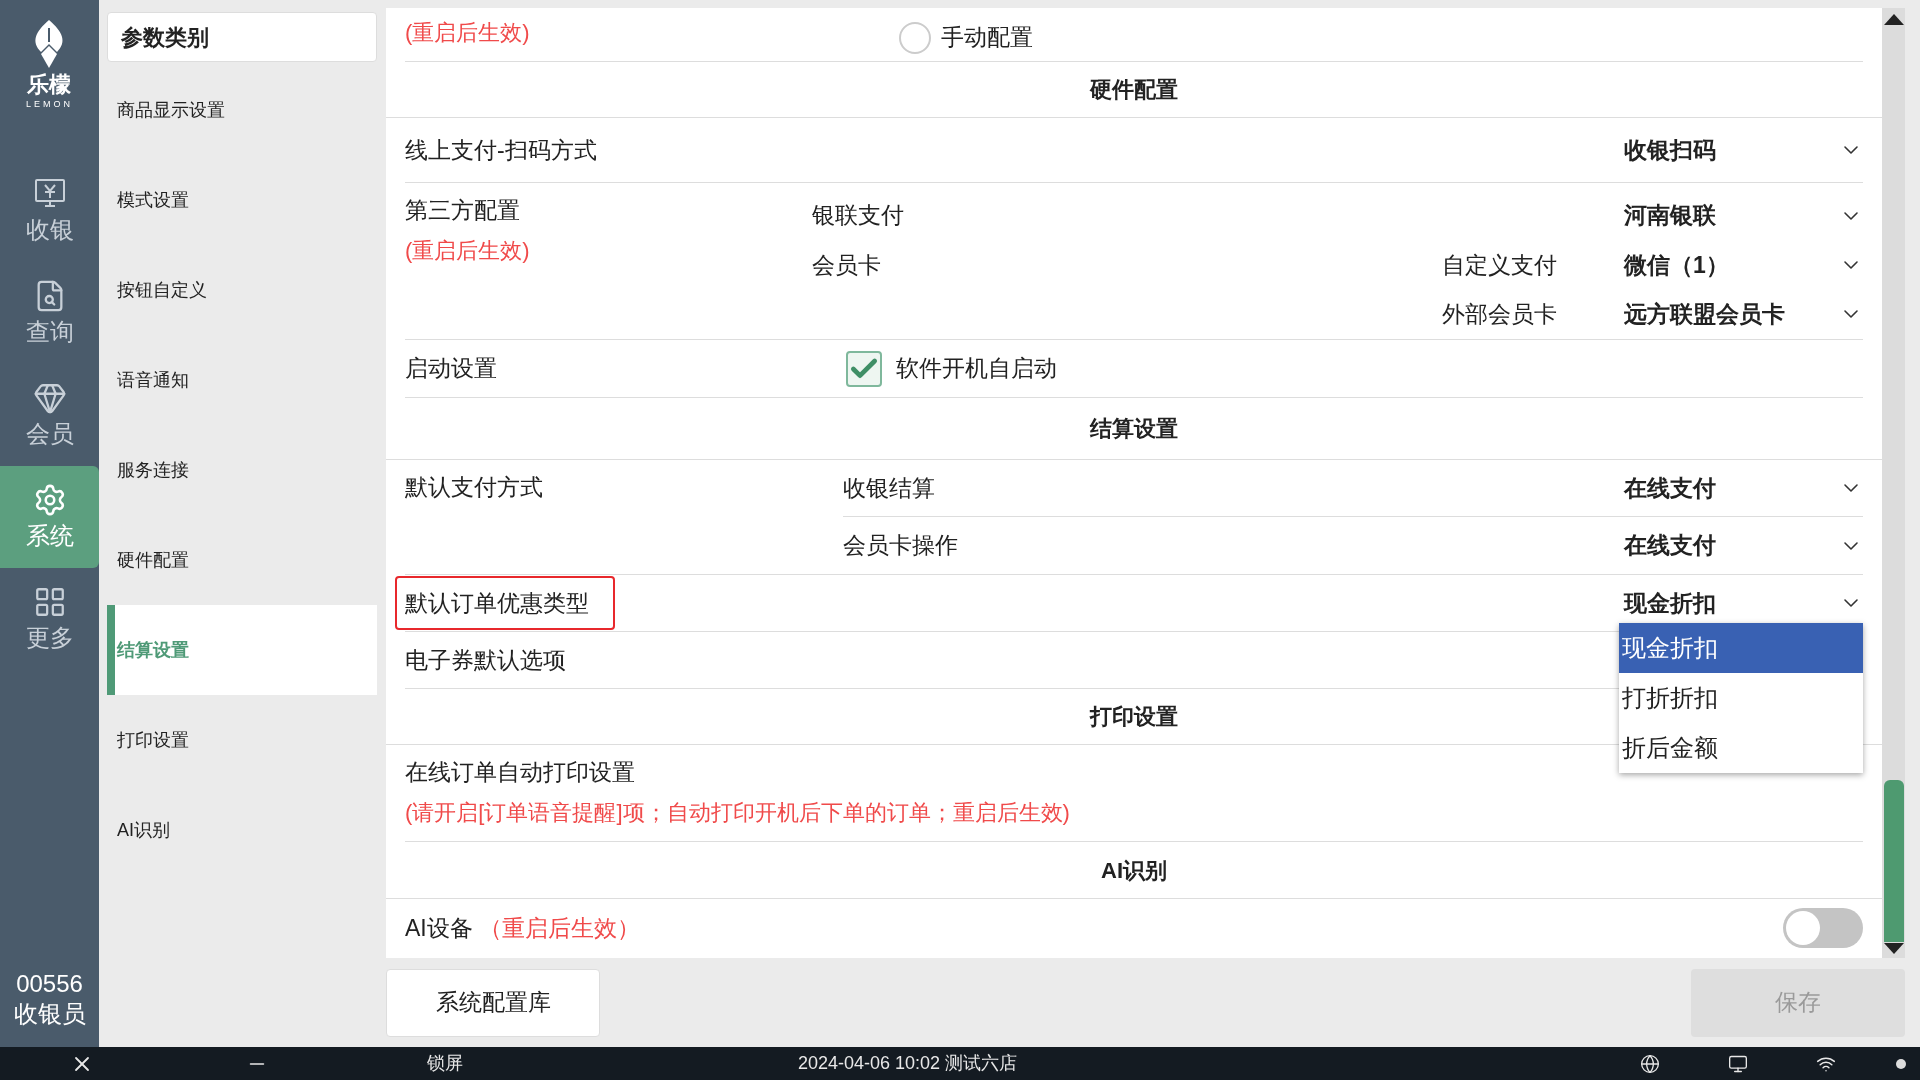  Describe the element at coordinates (1726, 314) in the screenshot. I see `select-value: 远方联盟会员卡` at that location.